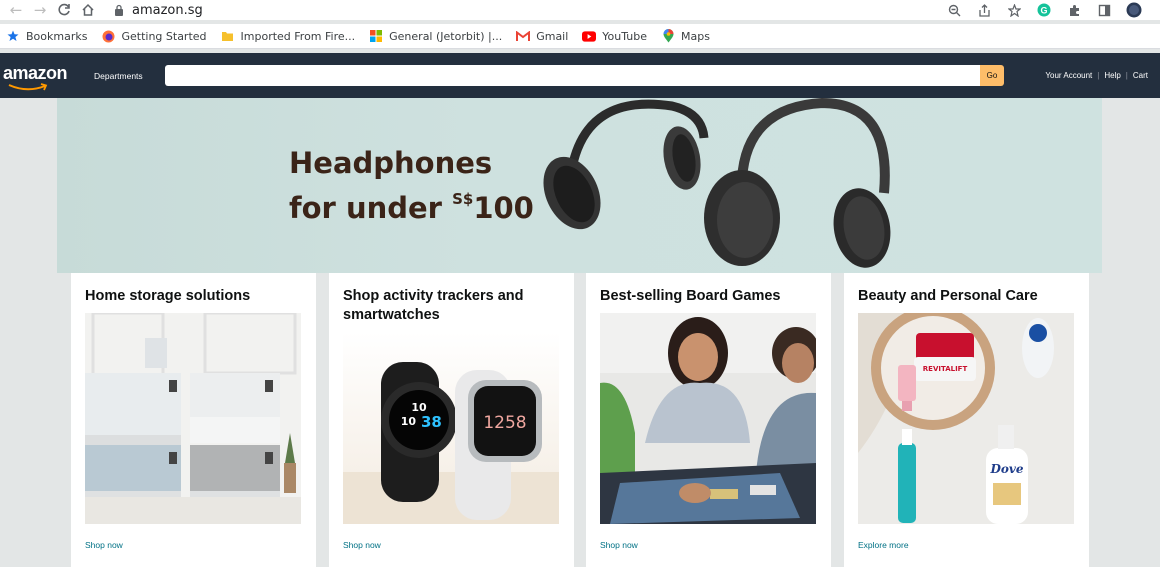 Image resolution: width=1160 pixels, height=567 pixels. I want to click on address-bar: amazon.sg, so click(158, 10).